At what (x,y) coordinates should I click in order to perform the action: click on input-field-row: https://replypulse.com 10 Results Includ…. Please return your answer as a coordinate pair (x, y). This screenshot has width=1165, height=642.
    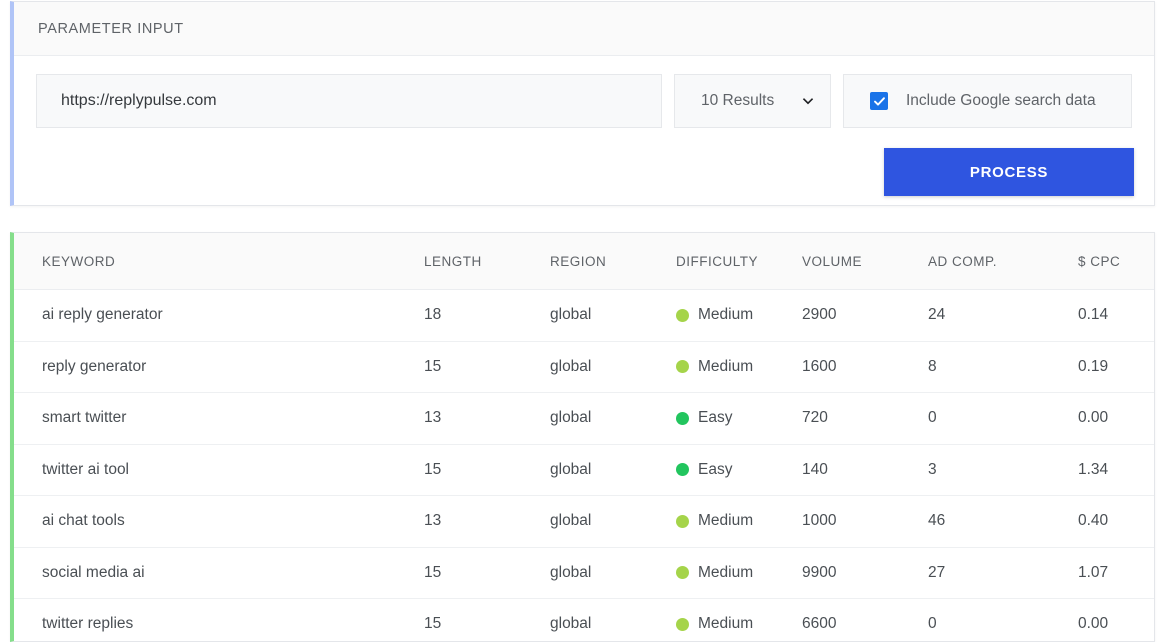
    Looking at the image, I should click on (585, 101).